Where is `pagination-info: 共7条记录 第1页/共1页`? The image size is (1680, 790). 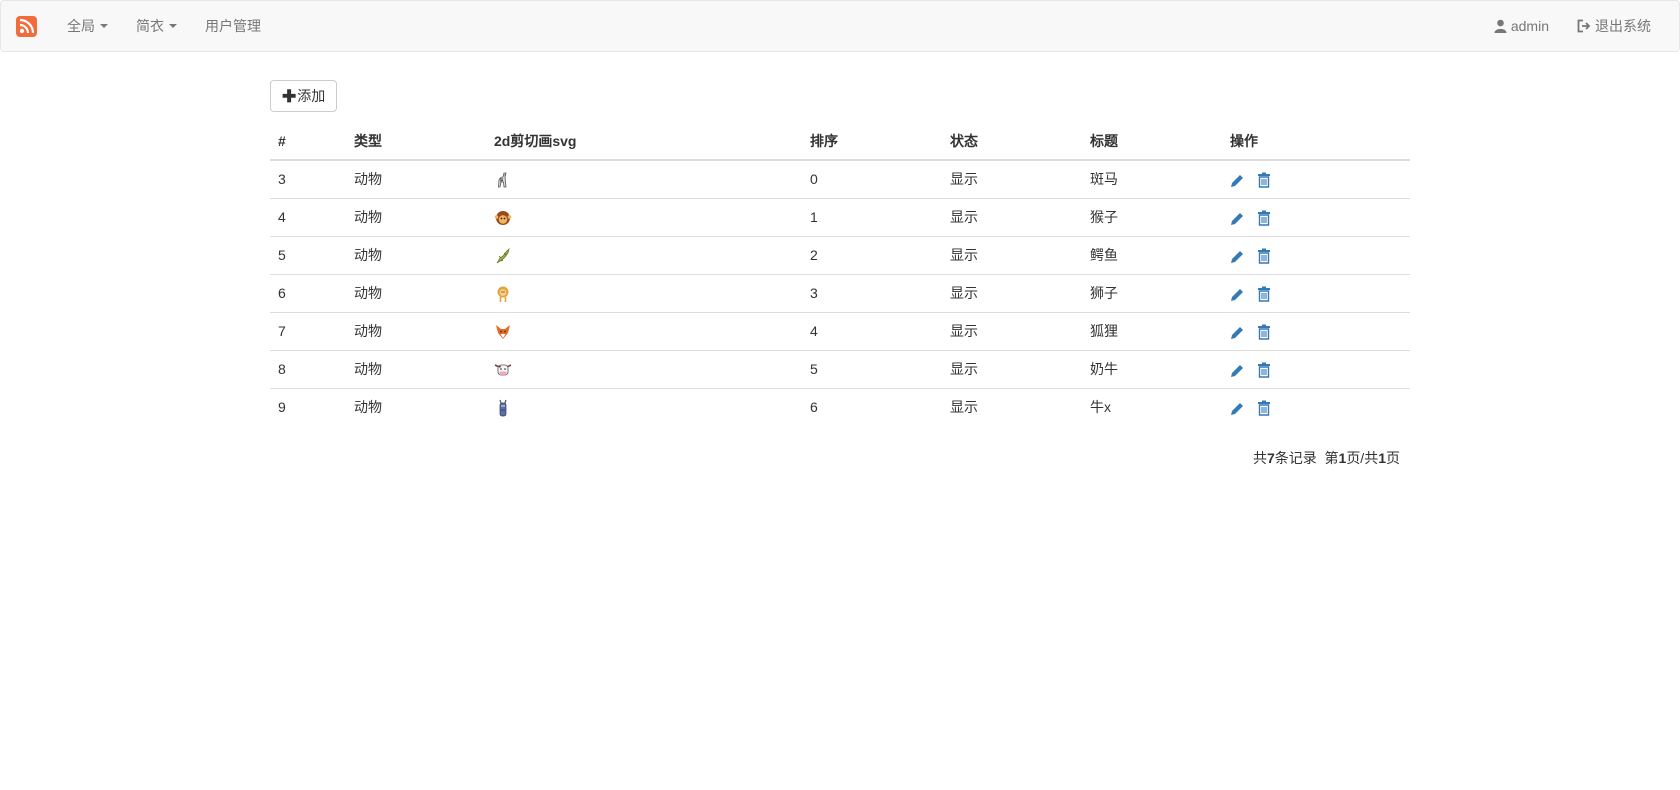
pagination-info: 共7条记录 第1页/共1页 is located at coordinates (1326, 458).